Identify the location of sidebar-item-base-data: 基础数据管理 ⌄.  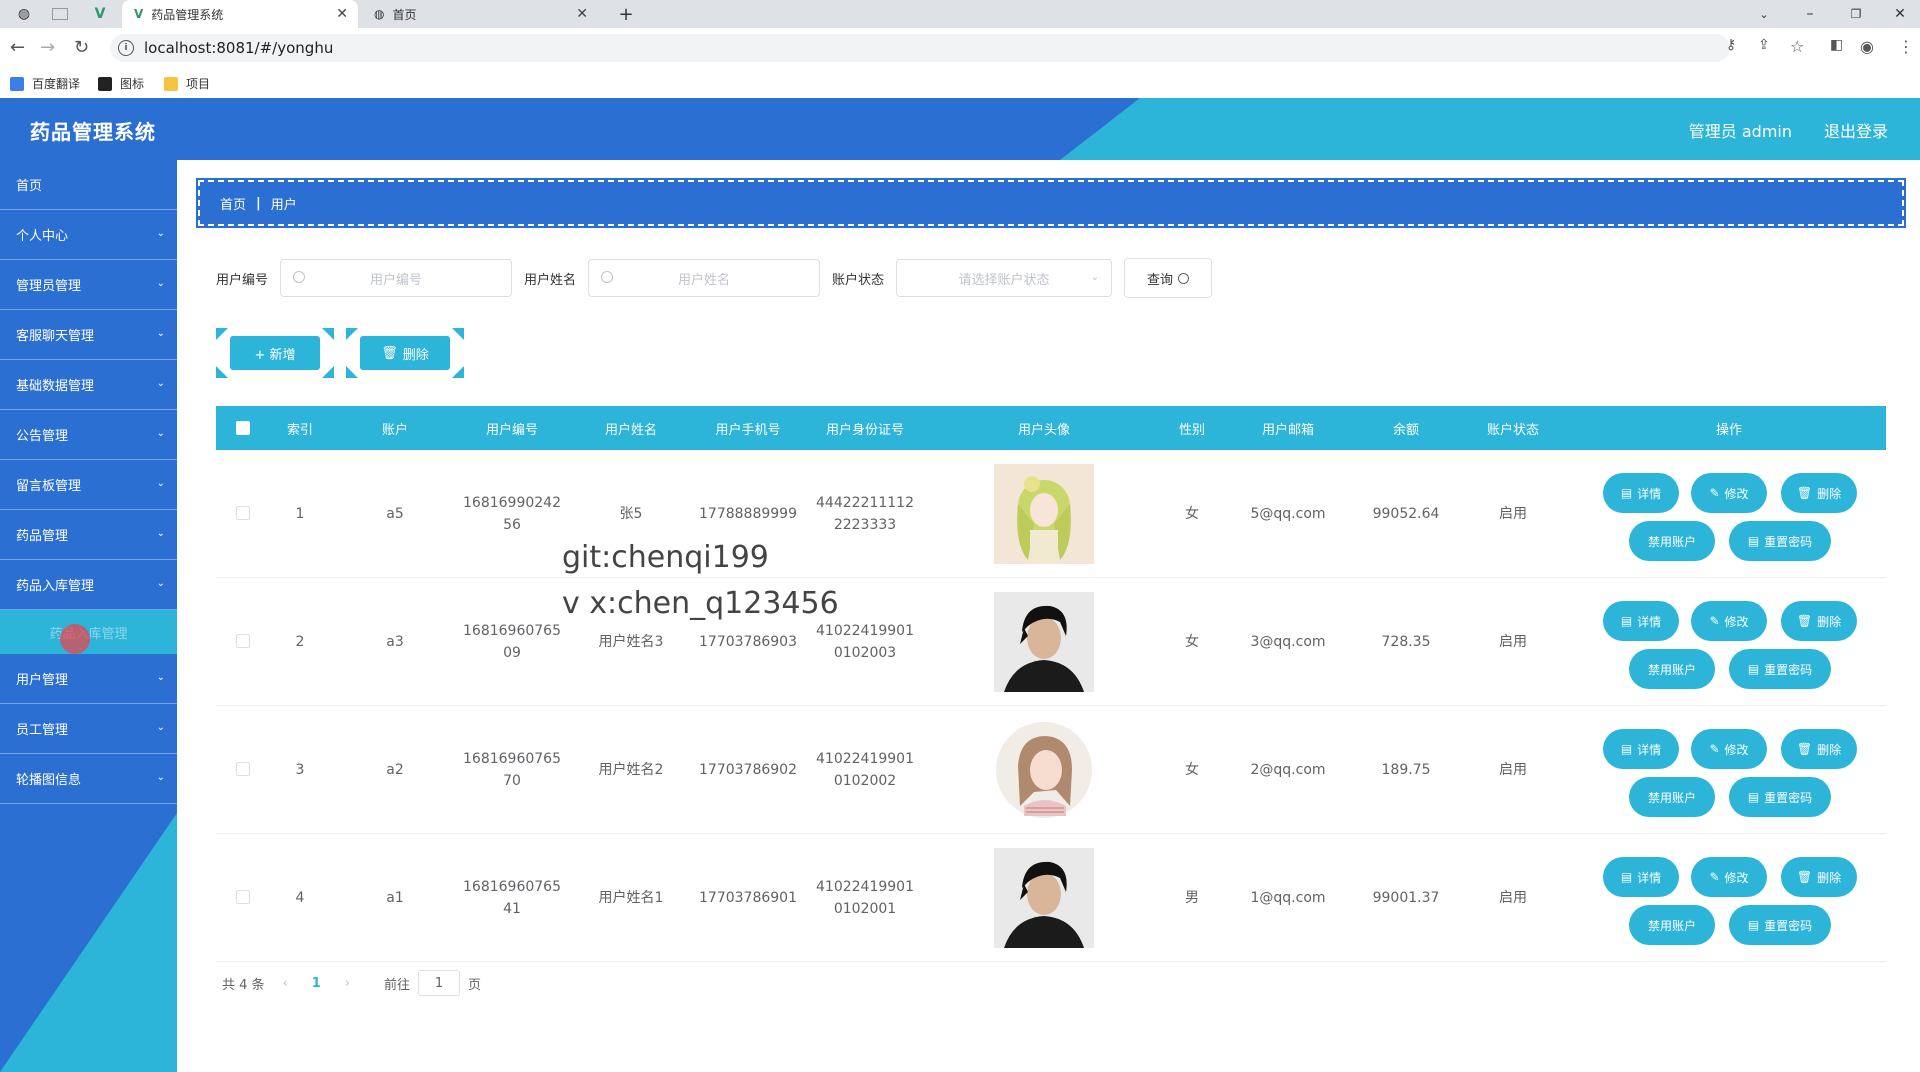
(88, 385).